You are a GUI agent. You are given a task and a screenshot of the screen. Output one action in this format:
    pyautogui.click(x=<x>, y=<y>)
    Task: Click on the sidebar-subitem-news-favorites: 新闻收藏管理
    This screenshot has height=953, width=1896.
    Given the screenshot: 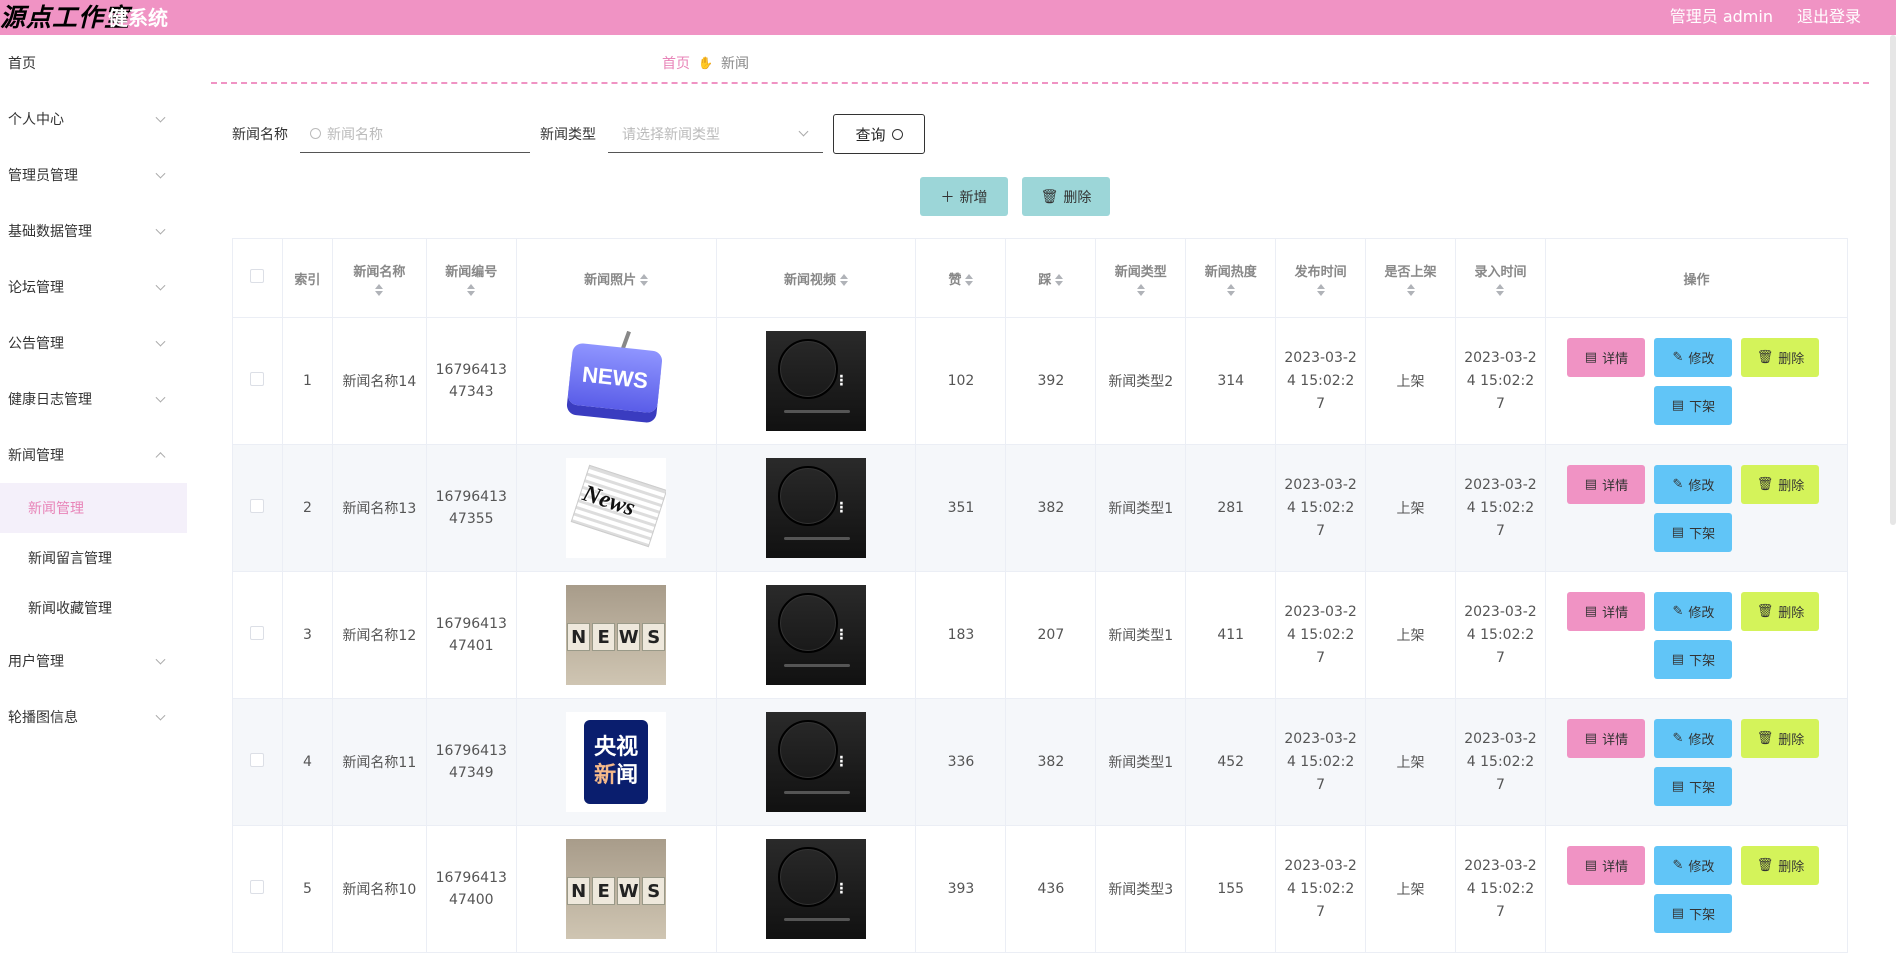 What is the action you would take?
    pyautogui.click(x=93, y=608)
    